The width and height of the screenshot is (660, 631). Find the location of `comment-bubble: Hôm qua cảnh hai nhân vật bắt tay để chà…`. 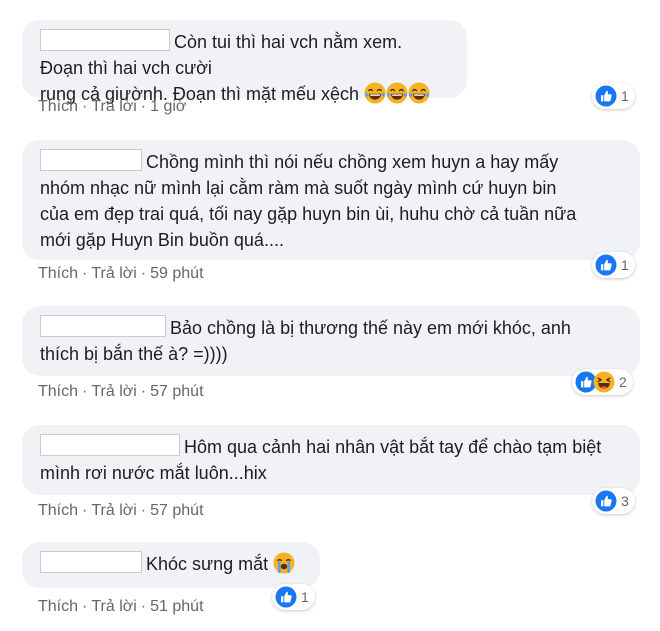

comment-bubble: Hôm qua cảnh hai nhân vật bắt tay để chà… is located at coordinates (331, 460).